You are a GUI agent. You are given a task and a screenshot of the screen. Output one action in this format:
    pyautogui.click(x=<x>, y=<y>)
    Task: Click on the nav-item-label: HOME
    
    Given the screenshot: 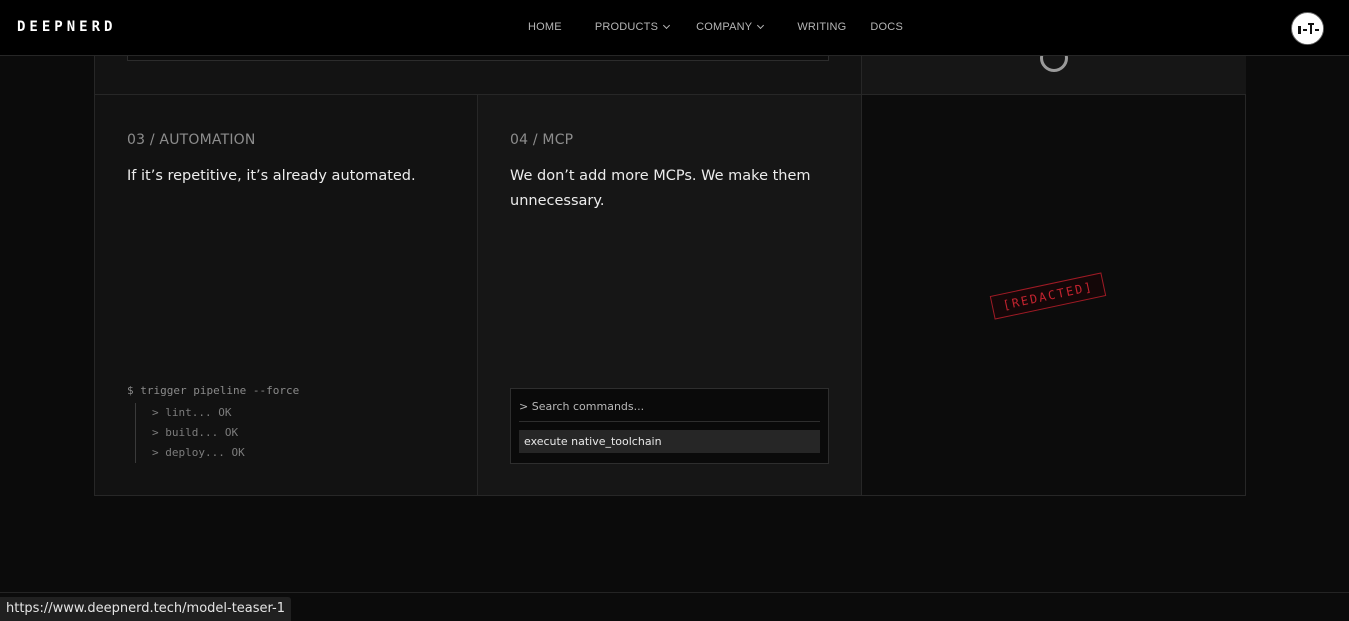 What is the action you would take?
    pyautogui.click(x=545, y=27)
    